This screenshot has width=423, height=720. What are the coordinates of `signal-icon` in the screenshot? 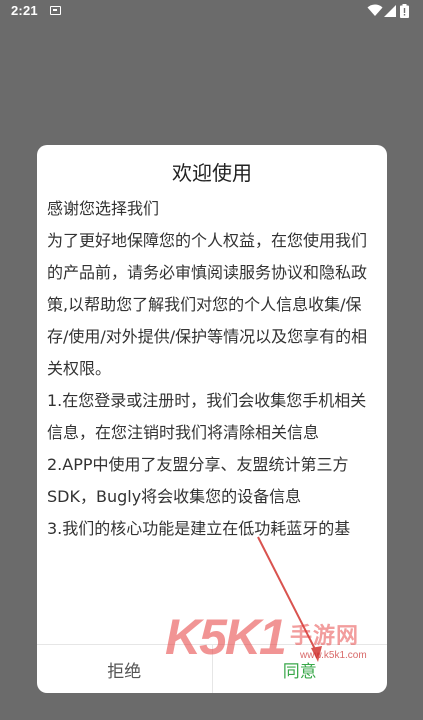 It's located at (390, 11).